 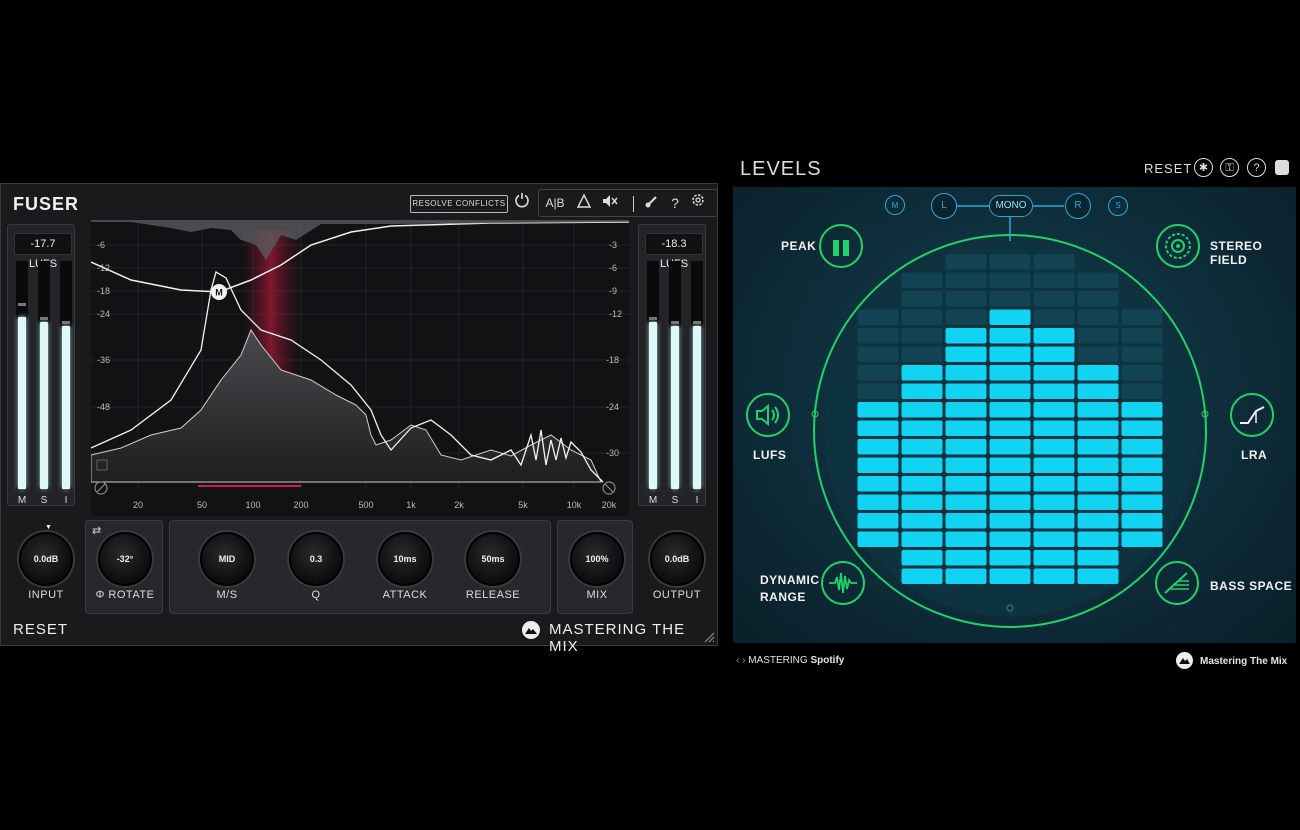 I want to click on stereo-field-icon, so click(x=1178, y=246).